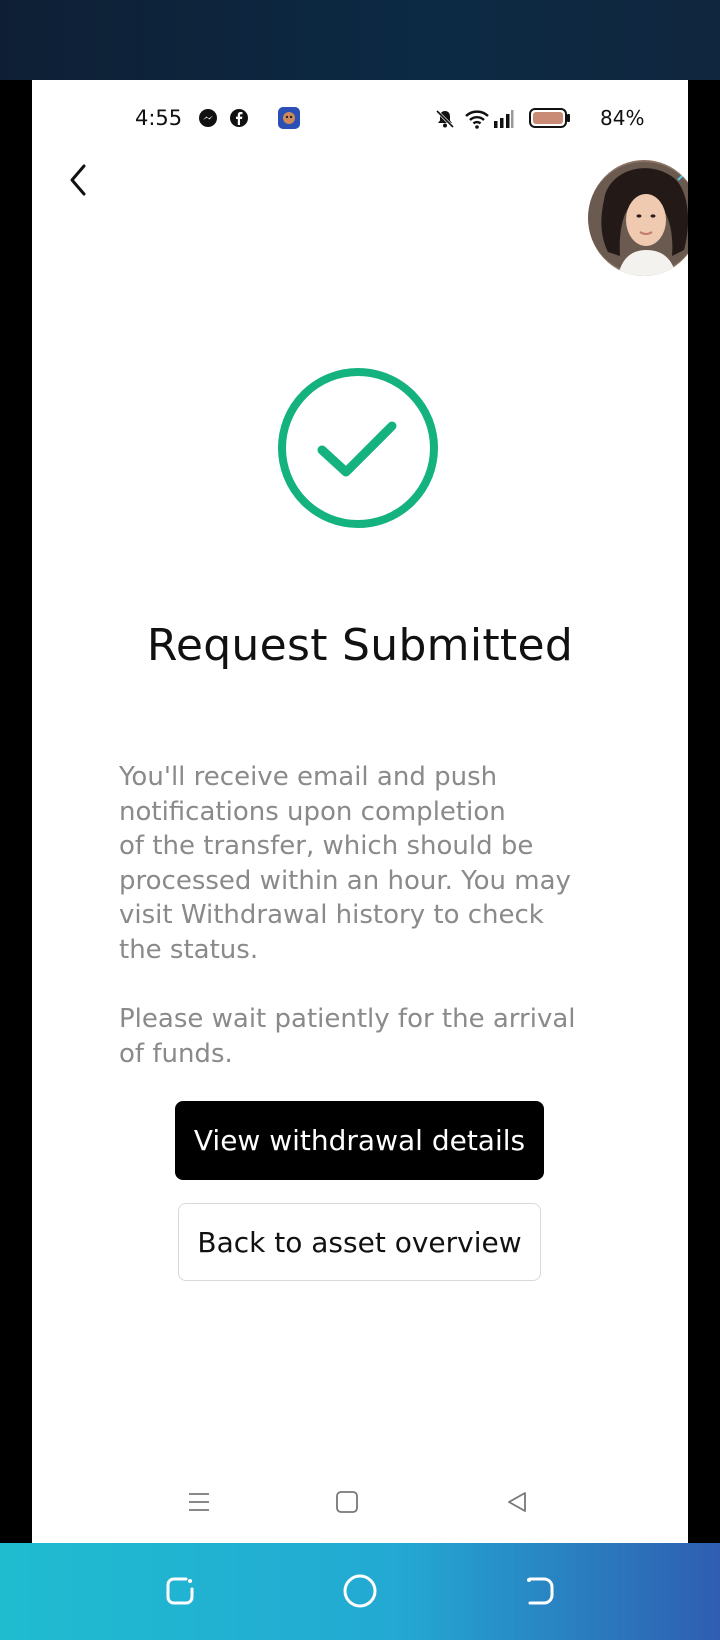 Image resolution: width=720 pixels, height=1640 pixels. Describe the element at coordinates (199, 1502) in the screenshot. I see `menu-icon` at that location.